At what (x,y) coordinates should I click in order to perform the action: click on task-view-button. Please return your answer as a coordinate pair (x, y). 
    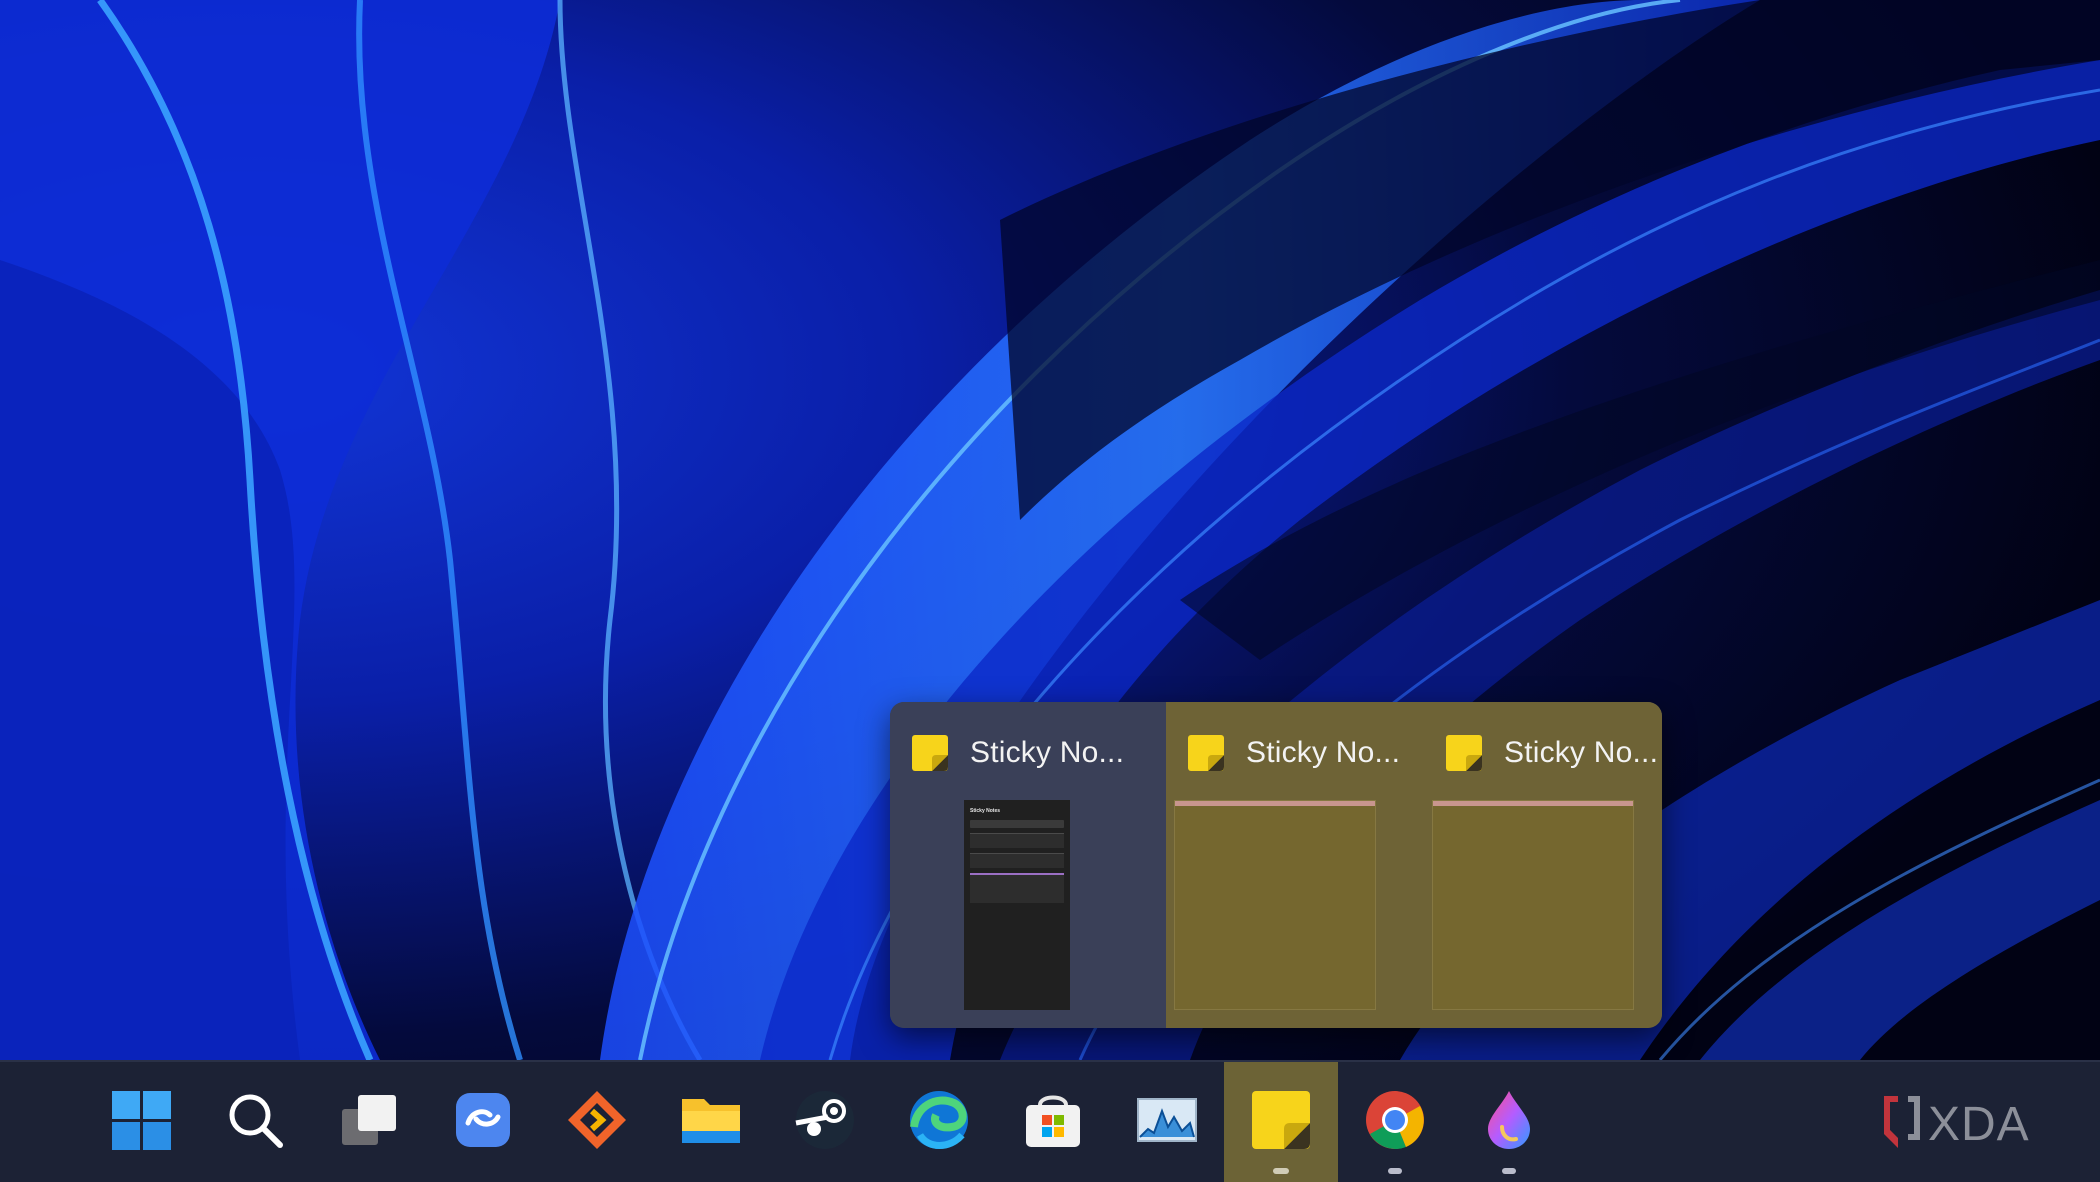
    Looking at the image, I should click on (369, 1122).